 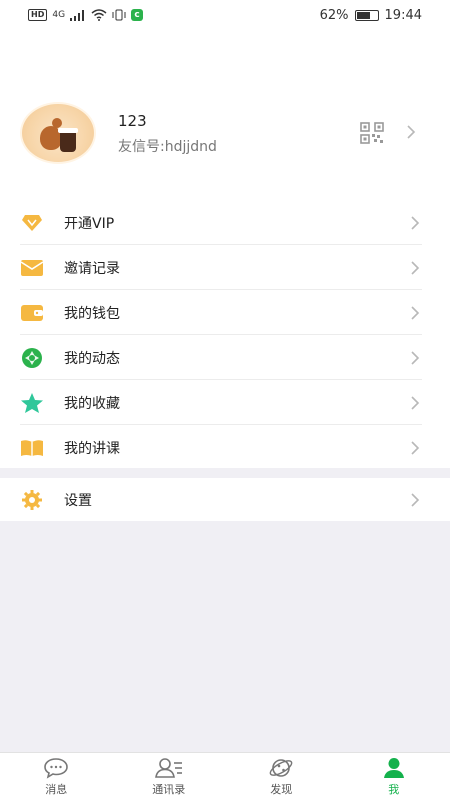 I want to click on tab-label: 通讯录, so click(x=169, y=789).